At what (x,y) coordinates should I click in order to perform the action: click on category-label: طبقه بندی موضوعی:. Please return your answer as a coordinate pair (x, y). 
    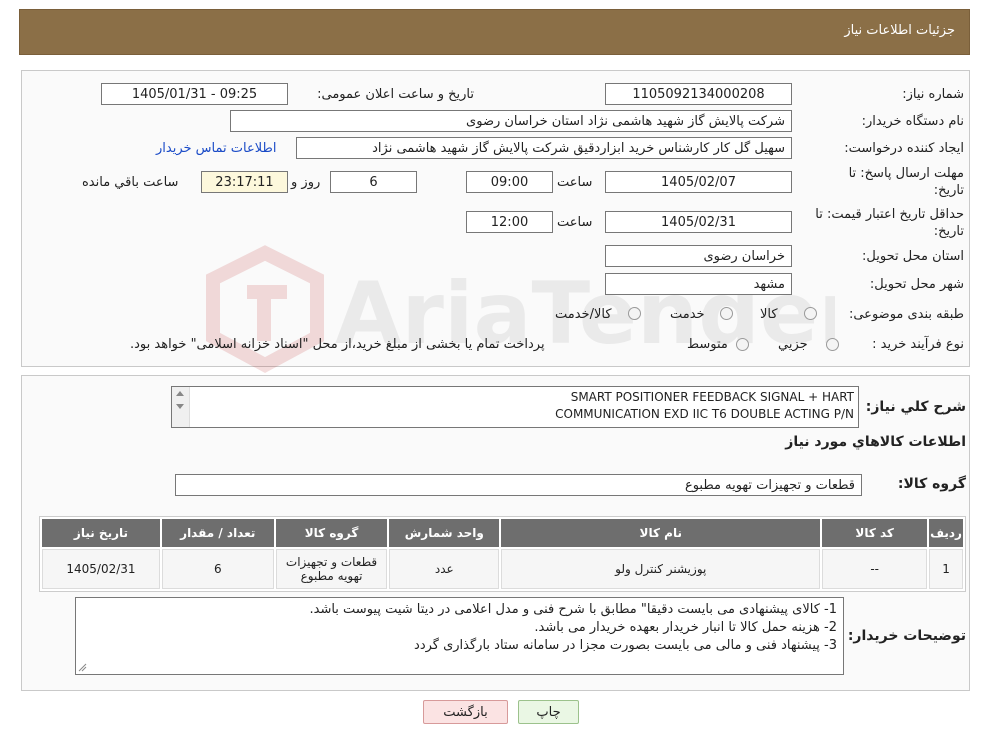
    Looking at the image, I should click on (906, 314).